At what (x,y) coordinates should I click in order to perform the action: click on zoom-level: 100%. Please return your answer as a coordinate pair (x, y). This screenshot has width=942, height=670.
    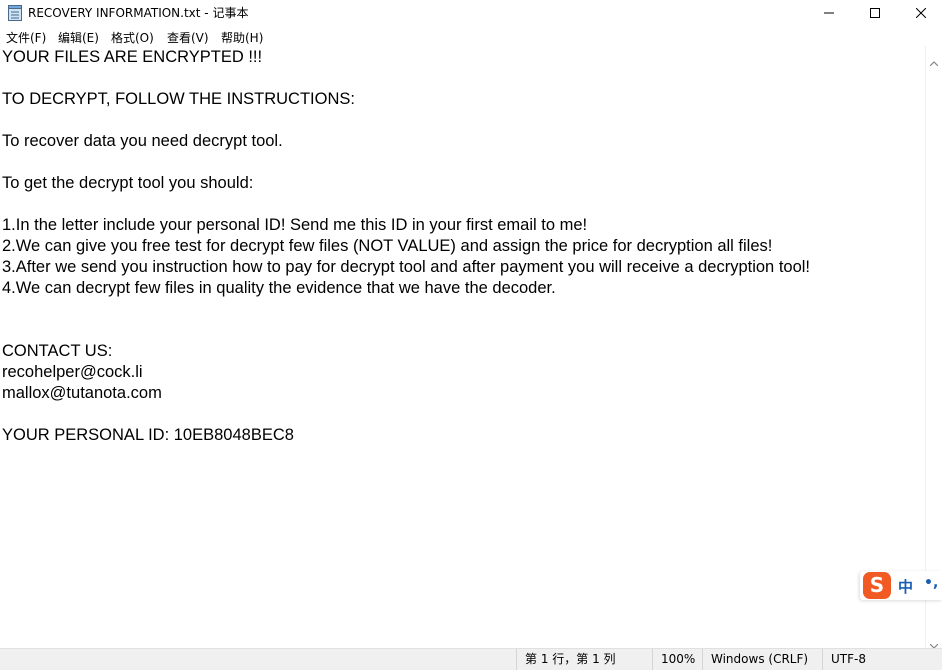
    Looking at the image, I should click on (677, 659).